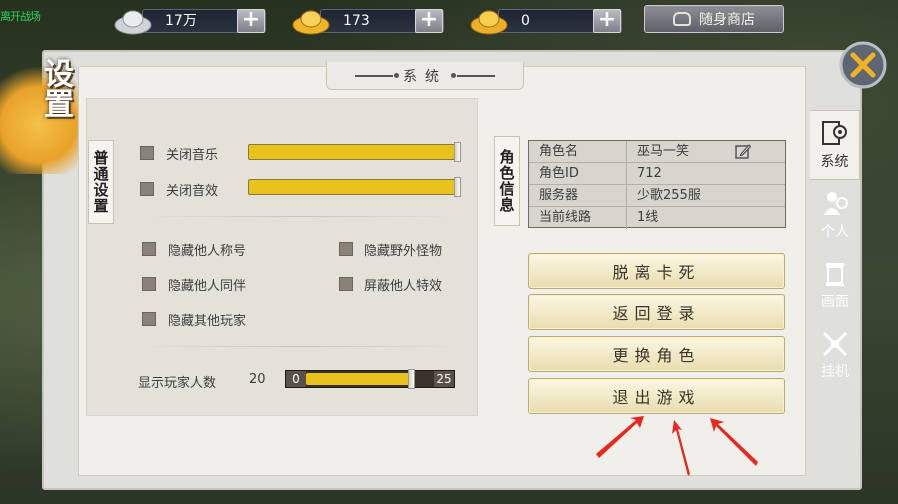  Describe the element at coordinates (669, 195) in the screenshot. I see `info-value: 少歌255服` at that location.